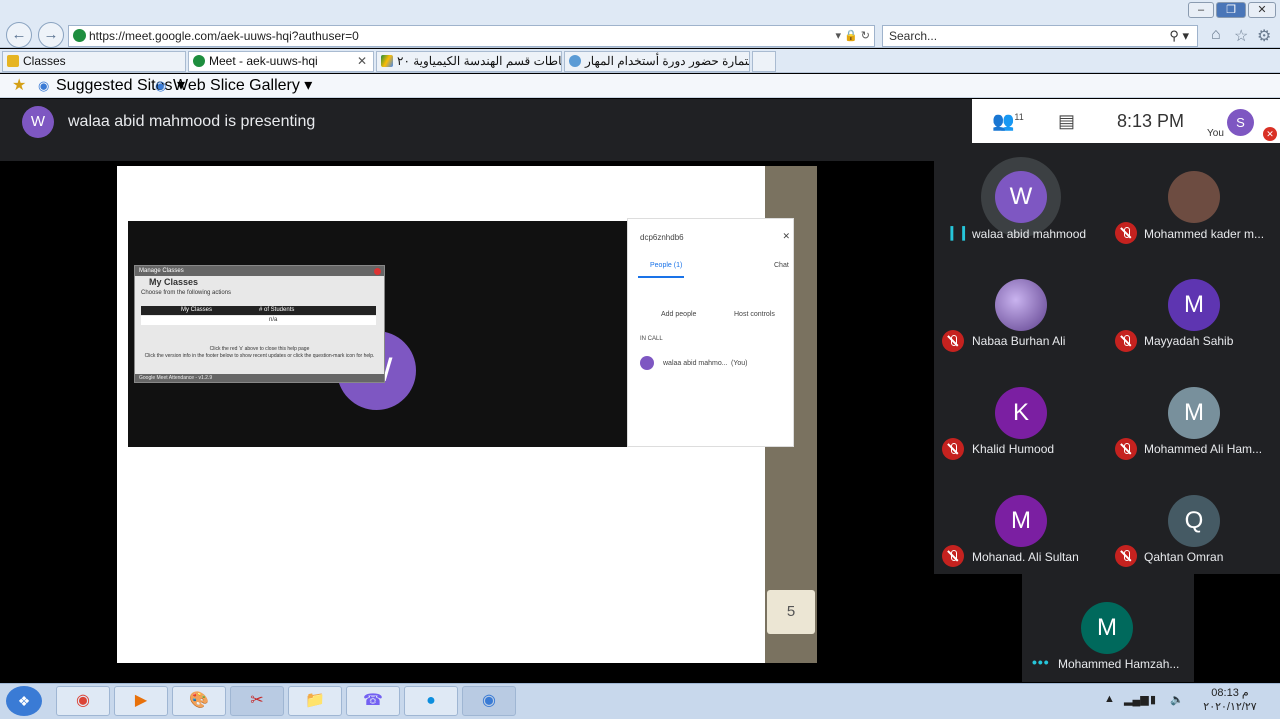 The width and height of the screenshot is (1280, 719). What do you see at coordinates (1153, 699) in the screenshot?
I see `battery-icon: ▮` at bounding box center [1153, 699].